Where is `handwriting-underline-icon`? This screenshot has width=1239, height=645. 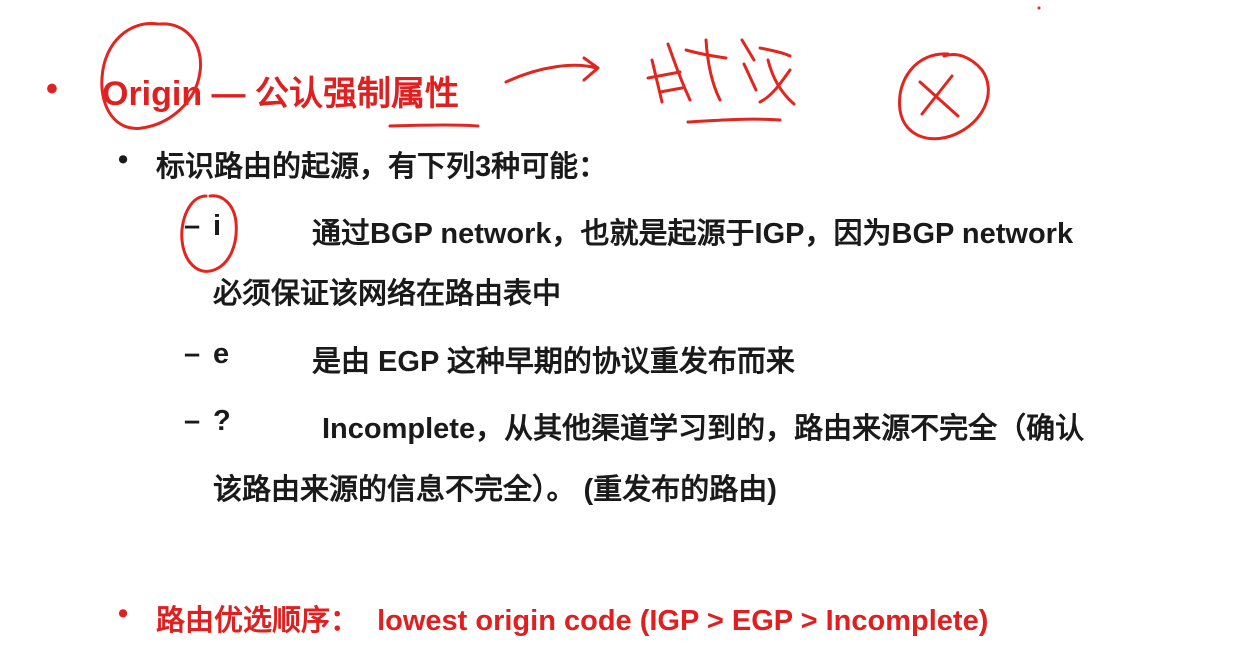 handwriting-underline-icon is located at coordinates (734, 120).